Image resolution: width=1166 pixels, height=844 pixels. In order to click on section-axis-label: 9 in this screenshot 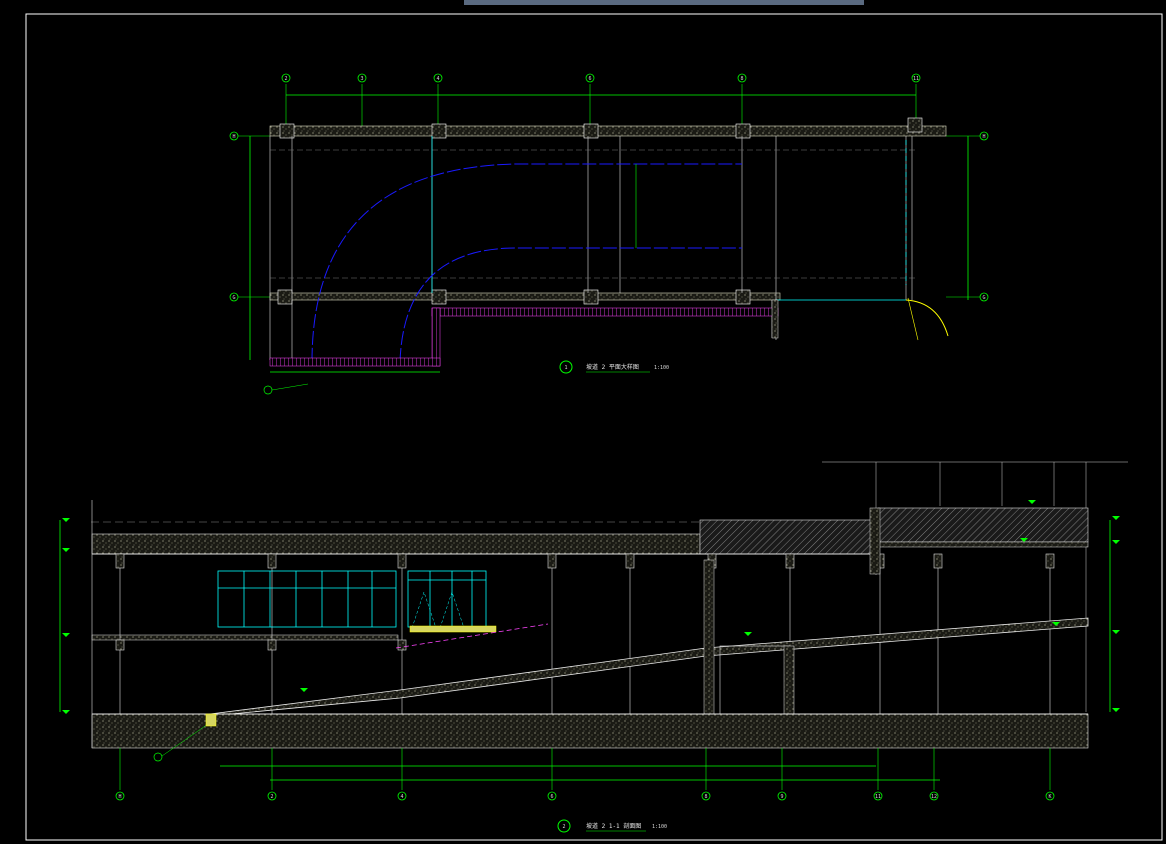, I will do `click(781, 797)`.